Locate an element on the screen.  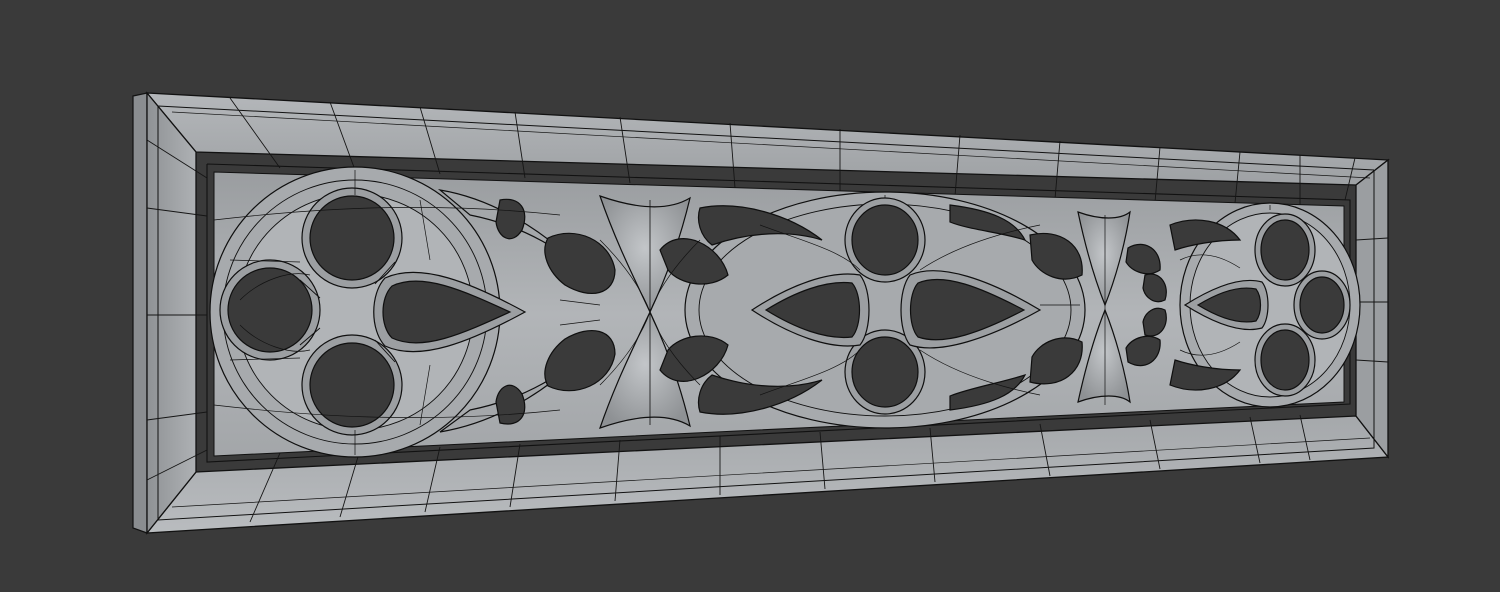
panel-side-face is located at coordinates (140, 313).